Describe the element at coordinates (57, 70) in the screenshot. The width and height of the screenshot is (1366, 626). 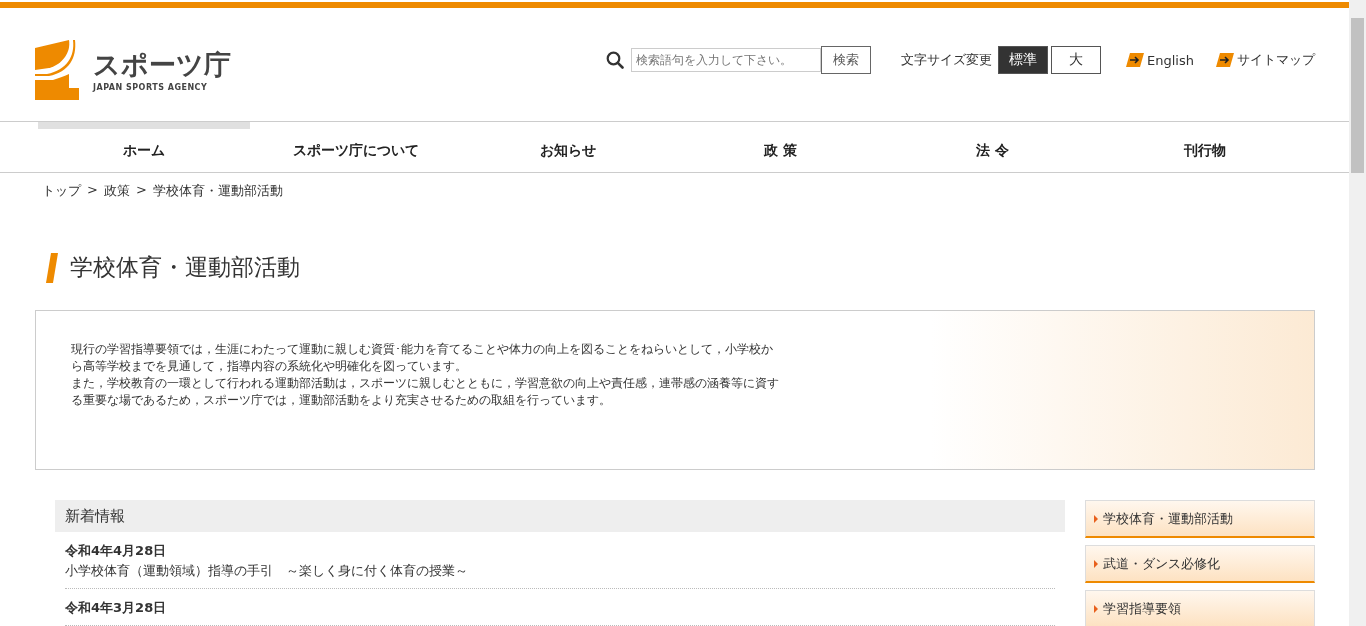
I see `logo-icon` at that location.